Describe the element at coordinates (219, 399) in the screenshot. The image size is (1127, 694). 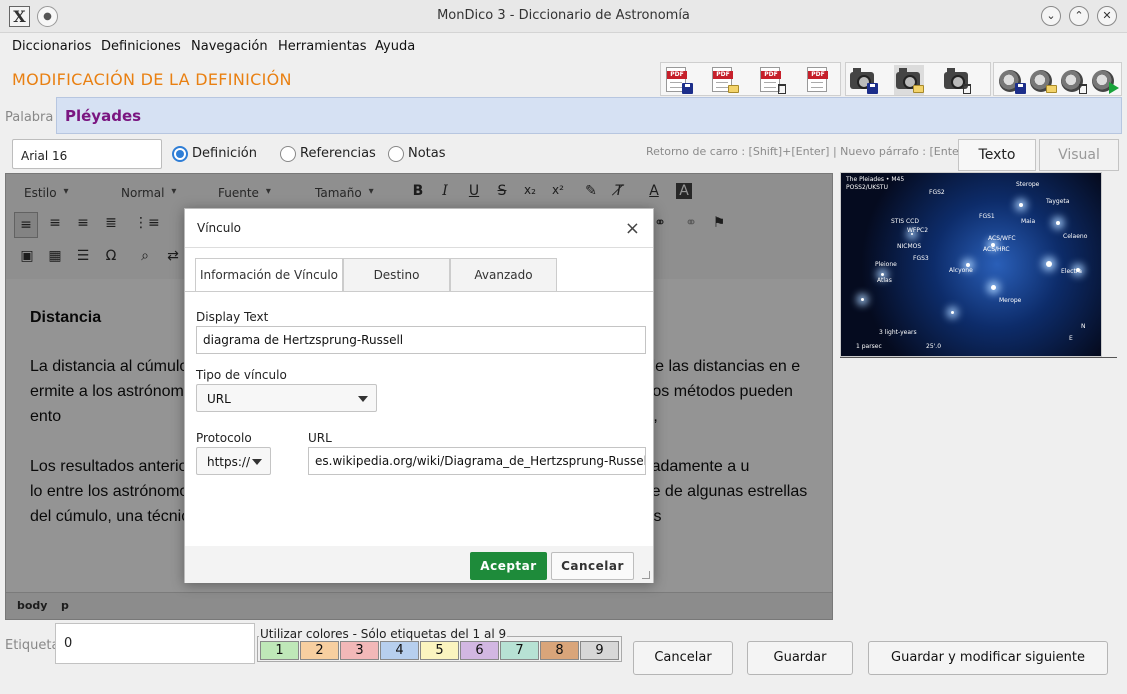
I see `link-type-value: URL` at that location.